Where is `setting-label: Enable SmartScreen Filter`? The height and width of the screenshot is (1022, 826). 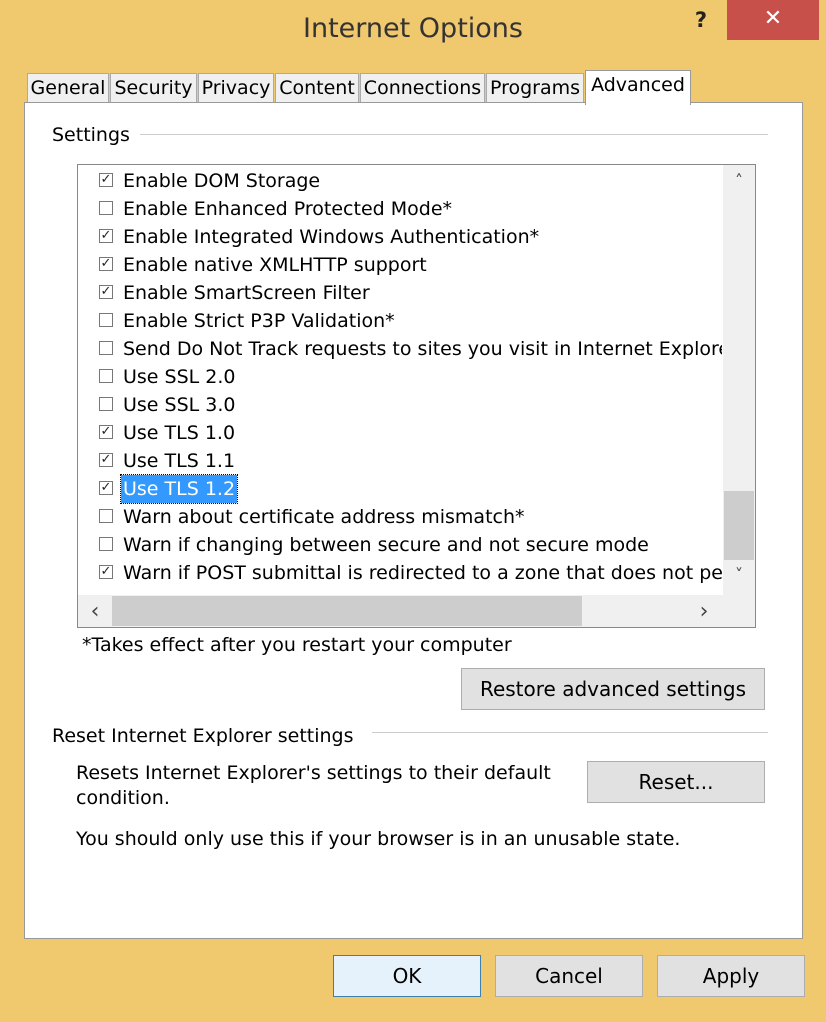
setting-label: Enable SmartScreen Filter is located at coordinates (246, 293).